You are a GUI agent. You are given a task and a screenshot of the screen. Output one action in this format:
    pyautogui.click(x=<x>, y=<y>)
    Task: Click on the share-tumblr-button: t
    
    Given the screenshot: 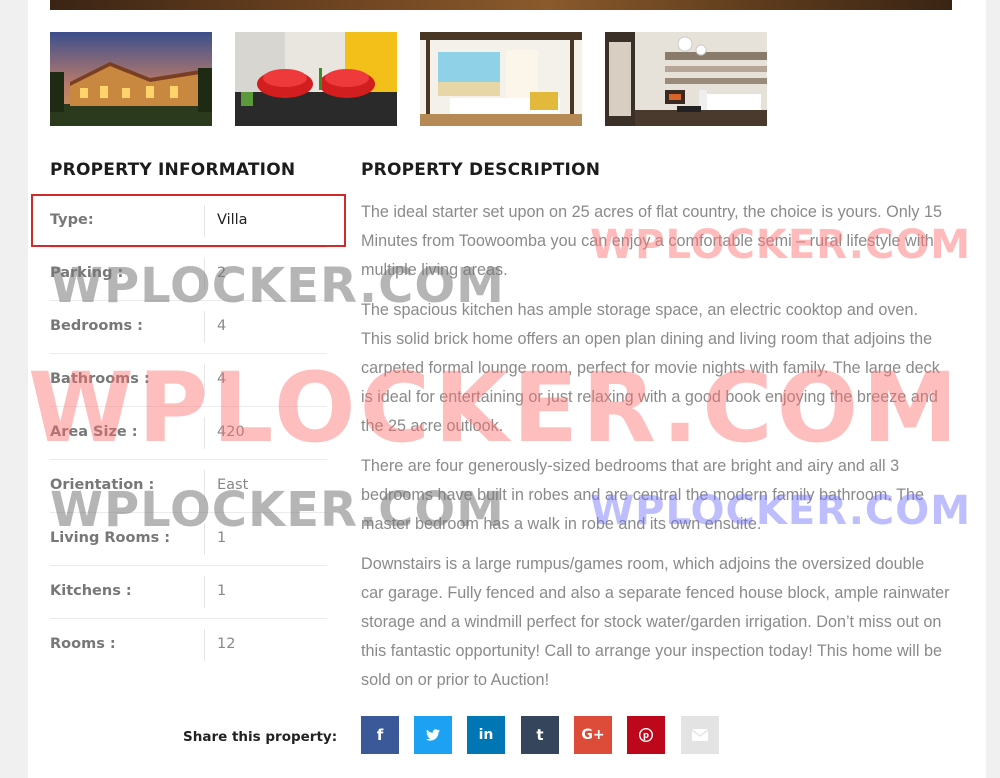 What is the action you would take?
    pyautogui.click(x=540, y=735)
    